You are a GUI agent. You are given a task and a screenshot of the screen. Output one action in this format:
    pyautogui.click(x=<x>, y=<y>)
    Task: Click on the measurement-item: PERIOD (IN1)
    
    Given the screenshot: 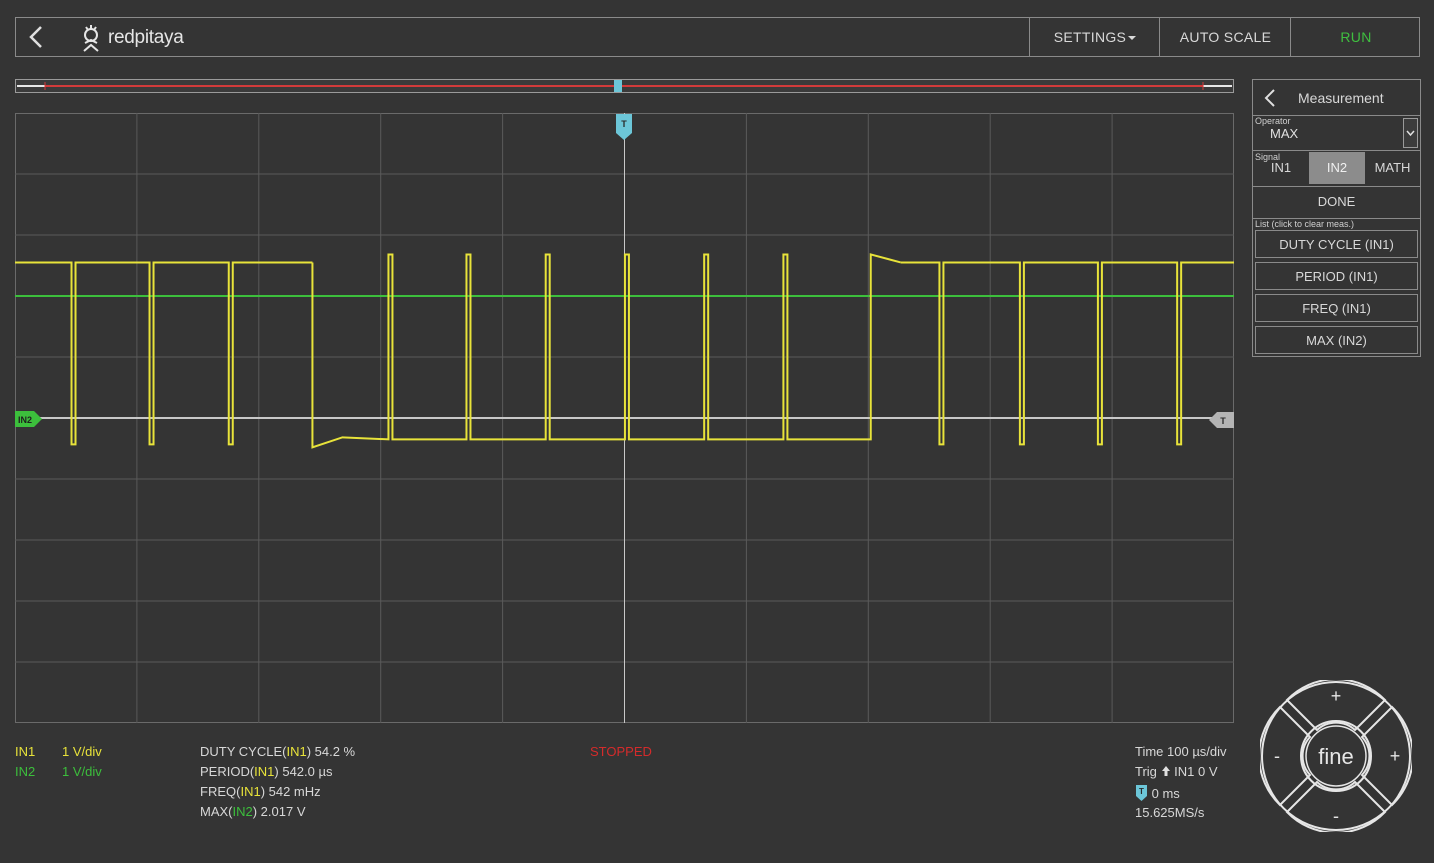 What is the action you would take?
    pyautogui.click(x=1336, y=276)
    